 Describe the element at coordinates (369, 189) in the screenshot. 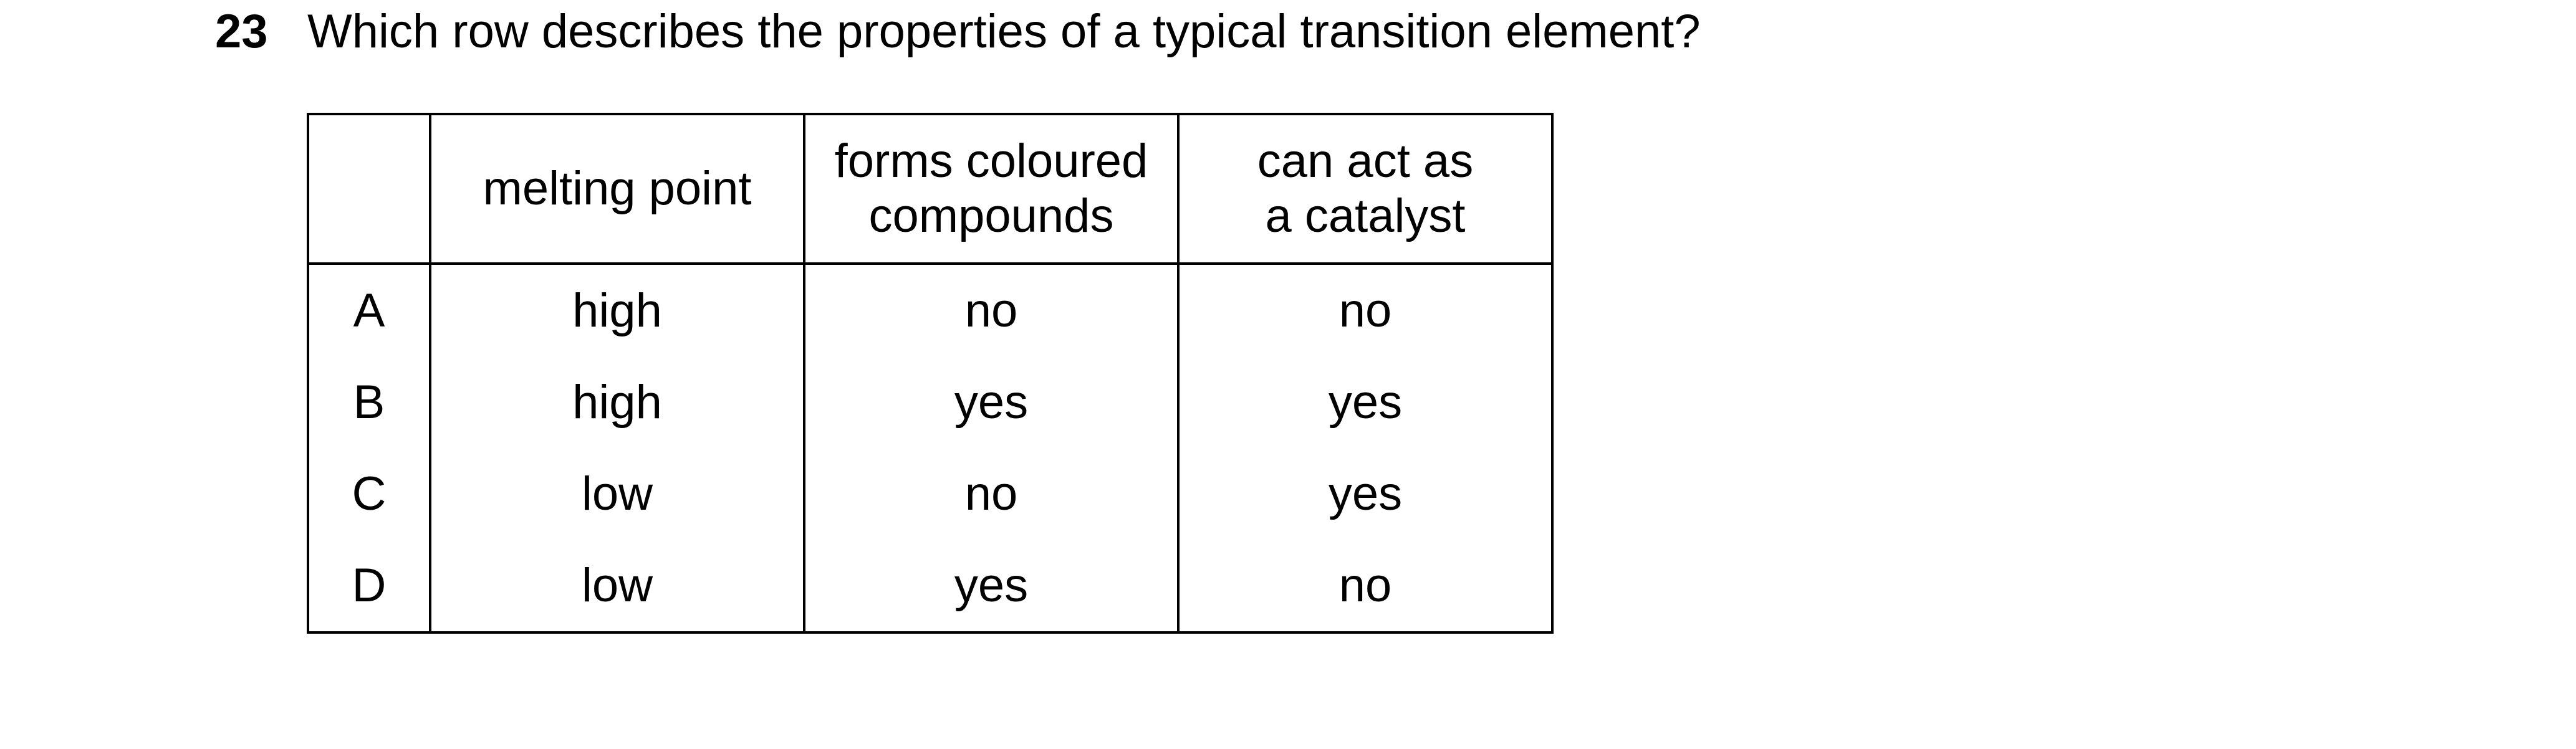

I see `header-option-key` at that location.